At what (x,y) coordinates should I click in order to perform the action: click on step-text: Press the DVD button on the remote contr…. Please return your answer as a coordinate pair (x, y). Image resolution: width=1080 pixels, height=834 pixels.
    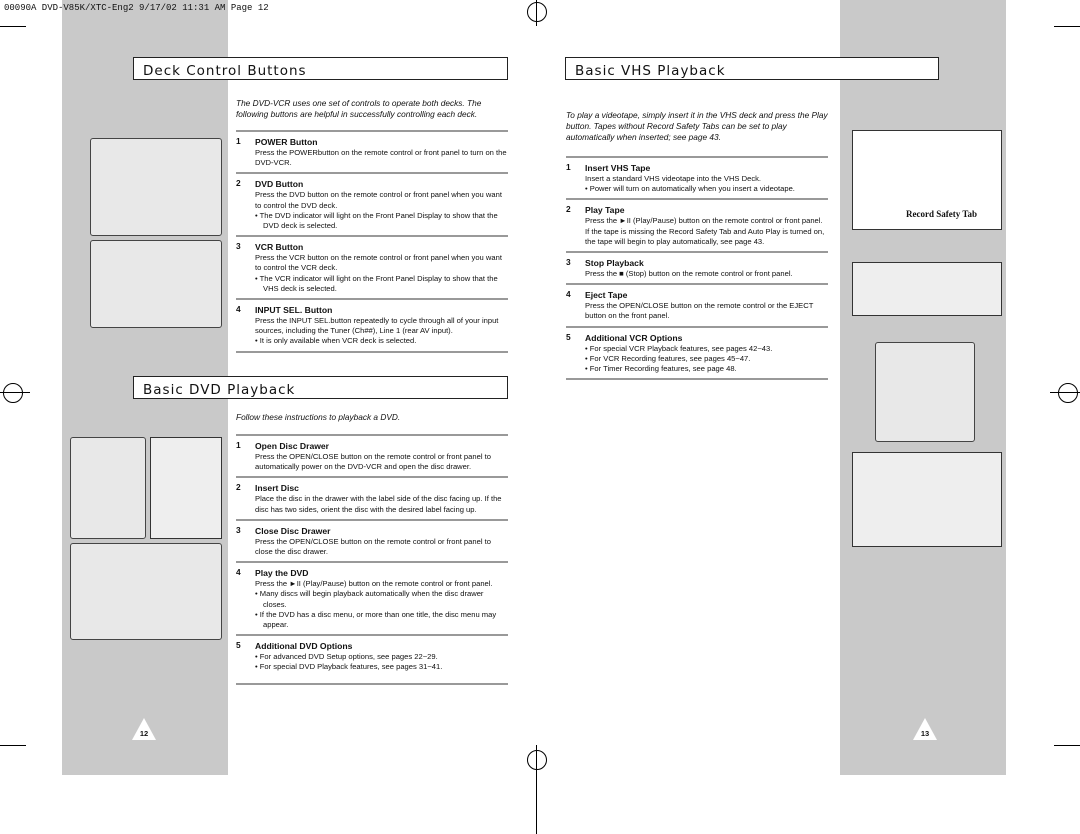
    Looking at the image, I should click on (378, 200).